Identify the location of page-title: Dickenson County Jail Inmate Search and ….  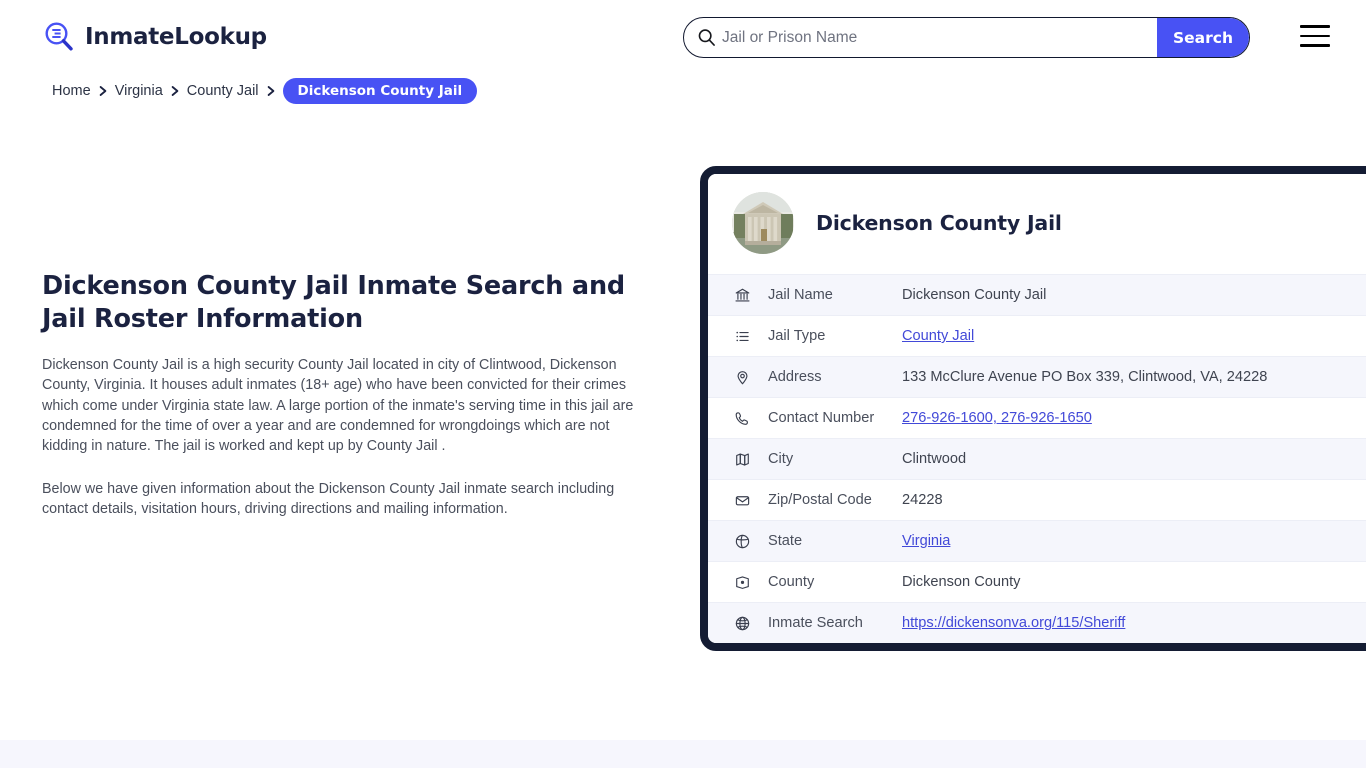
(333, 302).